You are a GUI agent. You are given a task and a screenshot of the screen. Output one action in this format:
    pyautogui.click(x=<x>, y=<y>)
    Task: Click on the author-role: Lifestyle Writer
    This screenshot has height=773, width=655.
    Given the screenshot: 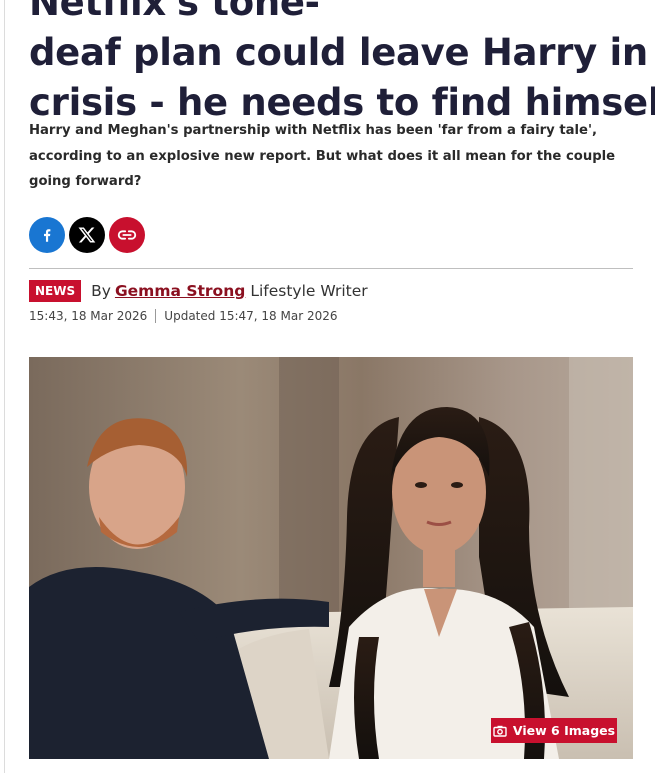 What is the action you would take?
    pyautogui.click(x=309, y=291)
    